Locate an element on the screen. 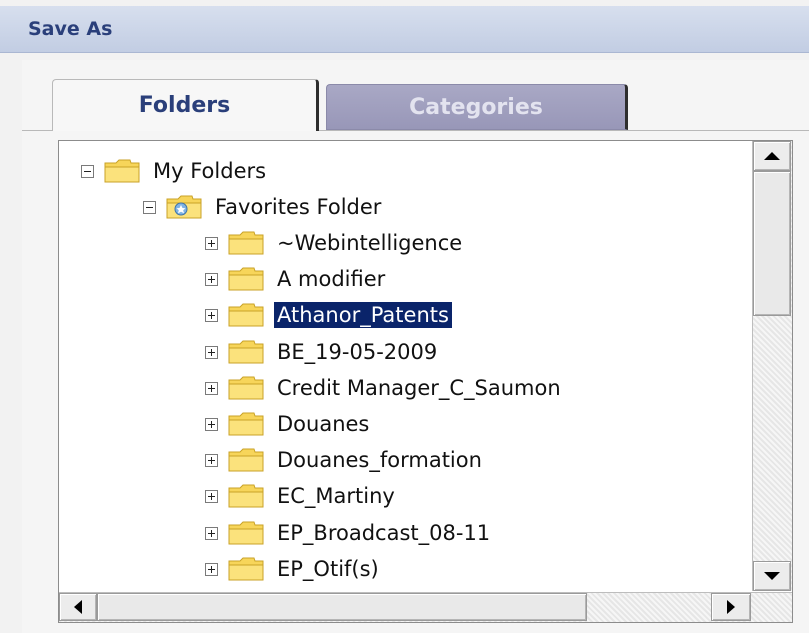 This screenshot has width=809, height=633. scroll-left-button is located at coordinates (78, 607).